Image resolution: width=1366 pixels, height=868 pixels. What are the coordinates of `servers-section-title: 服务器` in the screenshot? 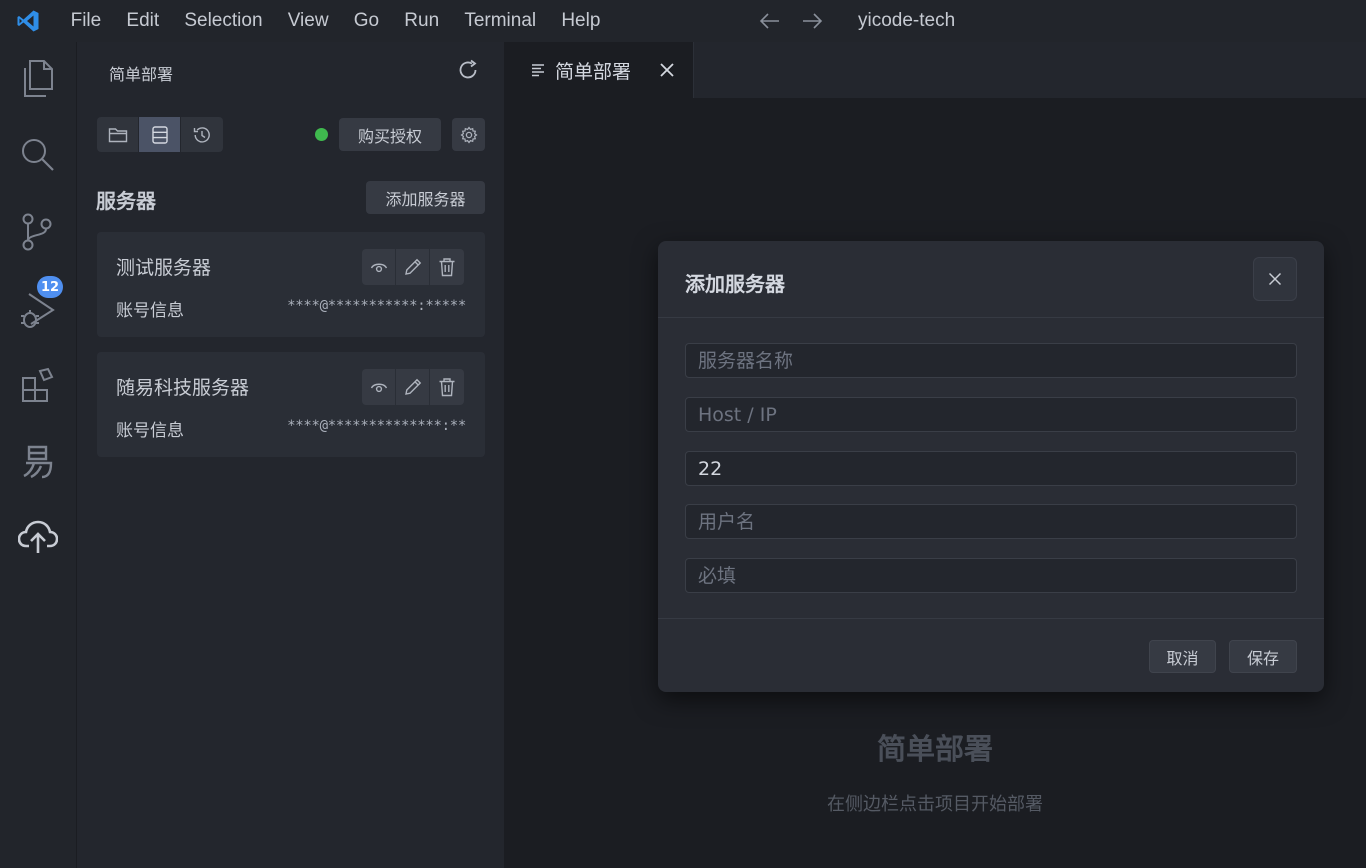 It's located at (126, 201).